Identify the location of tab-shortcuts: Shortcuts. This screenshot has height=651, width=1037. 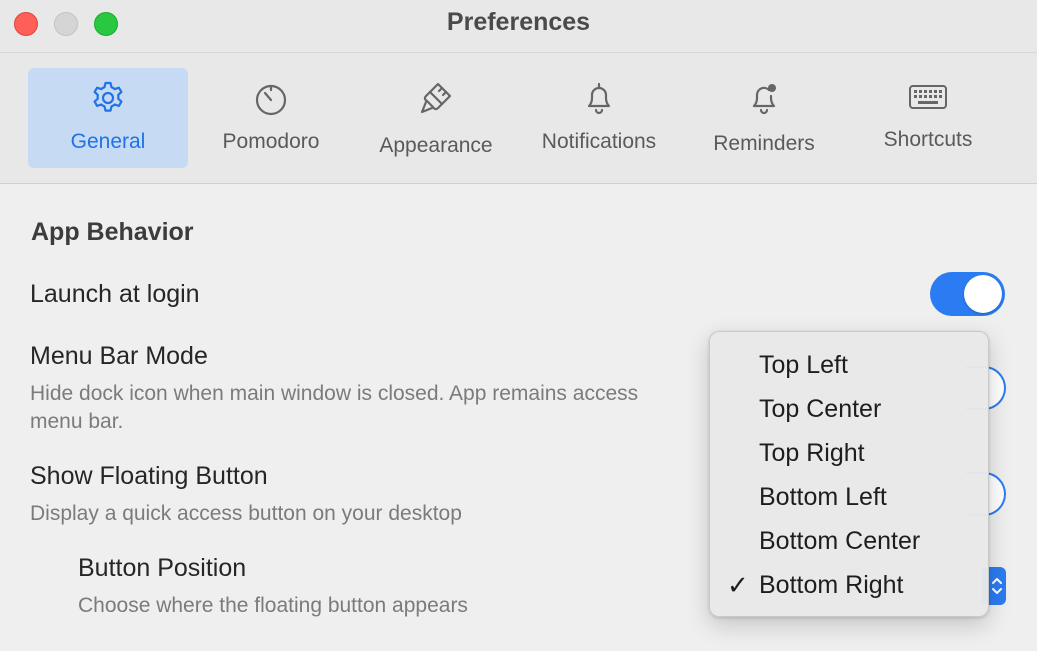
(928, 118).